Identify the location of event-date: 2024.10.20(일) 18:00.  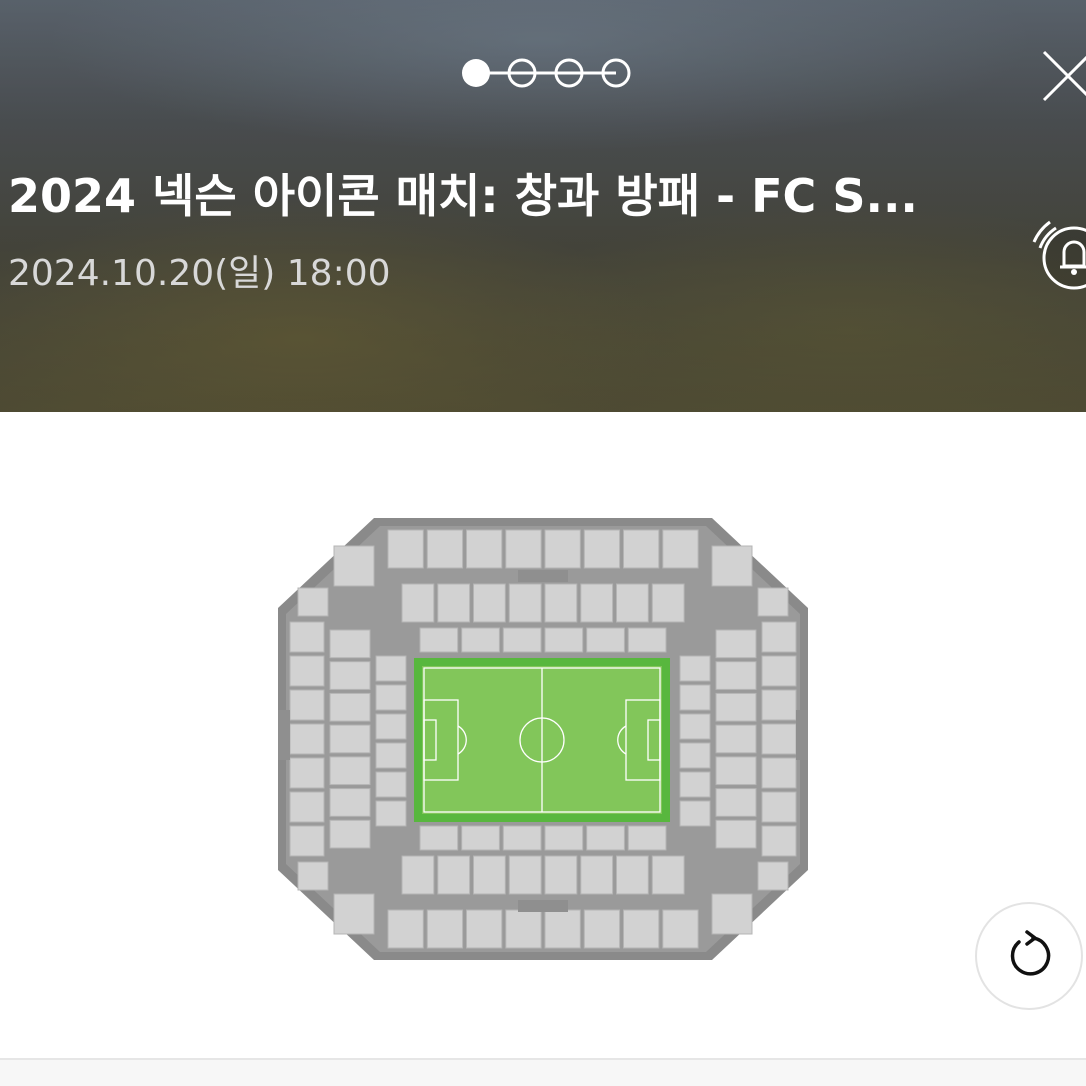
(199, 273).